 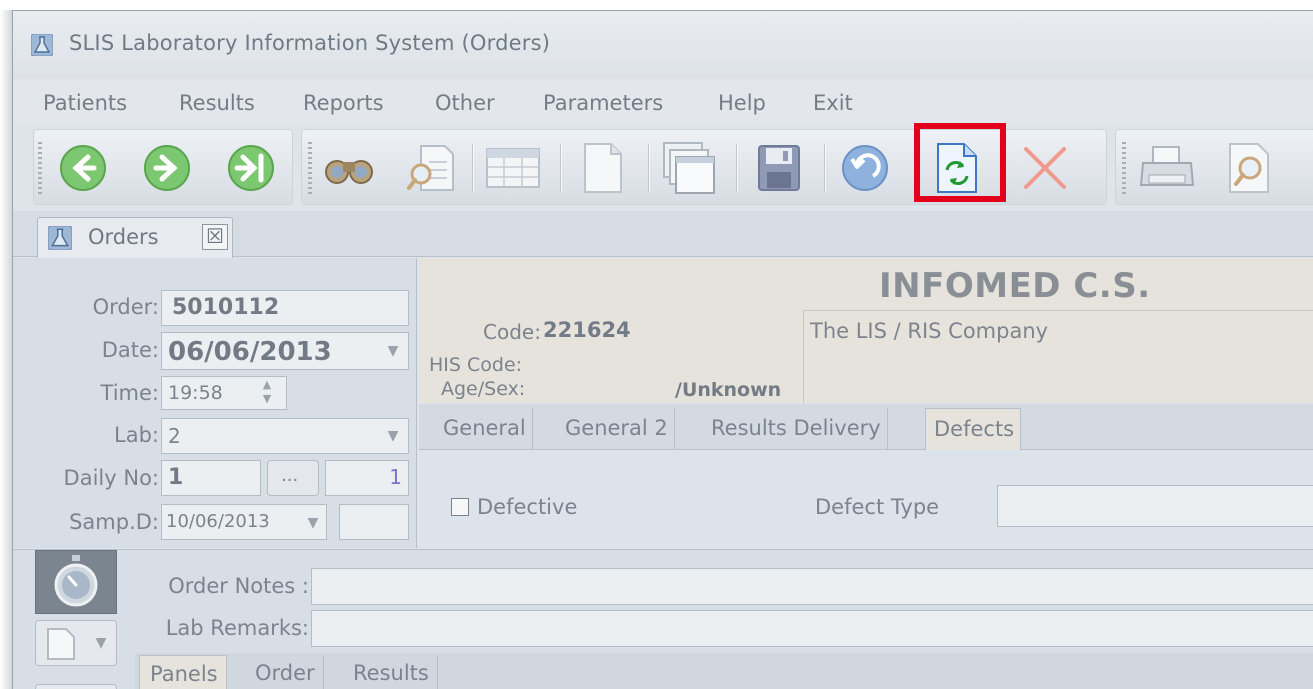 I want to click on menu-other: Other, so click(x=465, y=103).